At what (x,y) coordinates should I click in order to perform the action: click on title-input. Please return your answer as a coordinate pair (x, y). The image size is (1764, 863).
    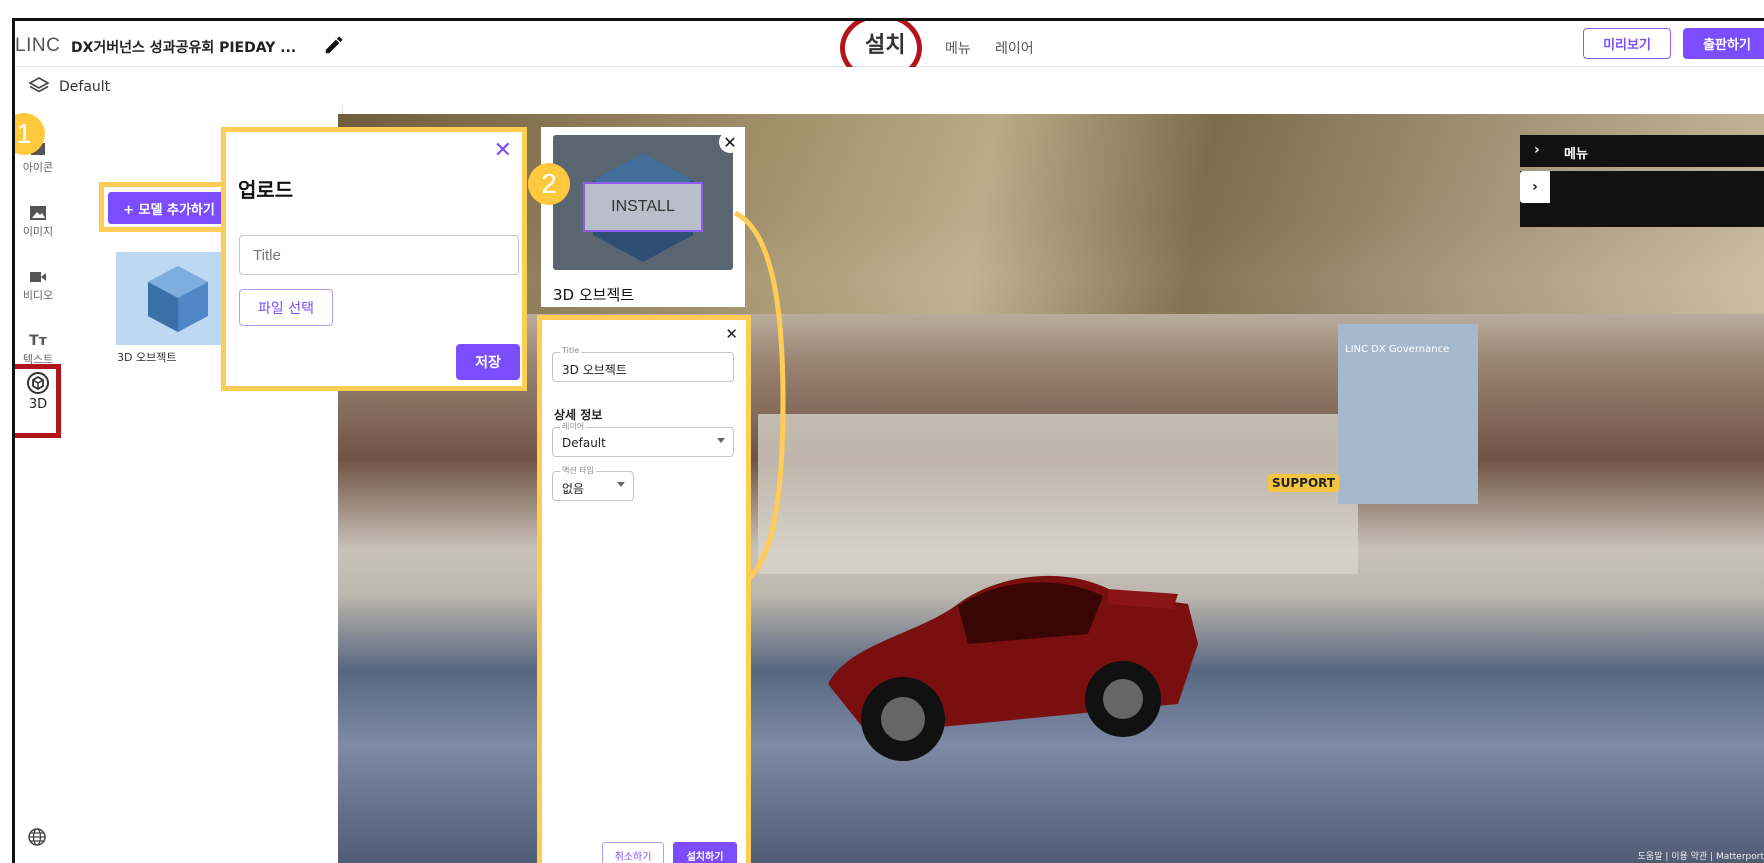
    Looking at the image, I should click on (379, 255).